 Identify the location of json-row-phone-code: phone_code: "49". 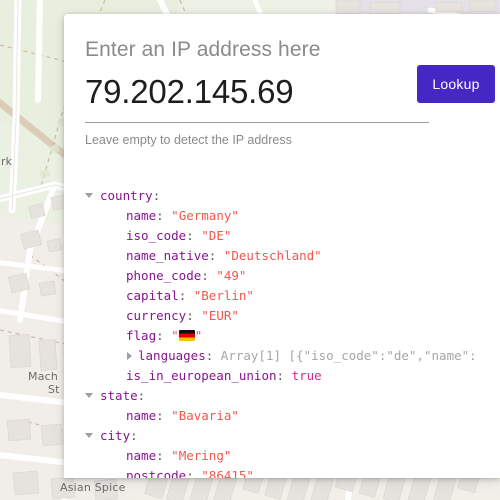
(186, 275).